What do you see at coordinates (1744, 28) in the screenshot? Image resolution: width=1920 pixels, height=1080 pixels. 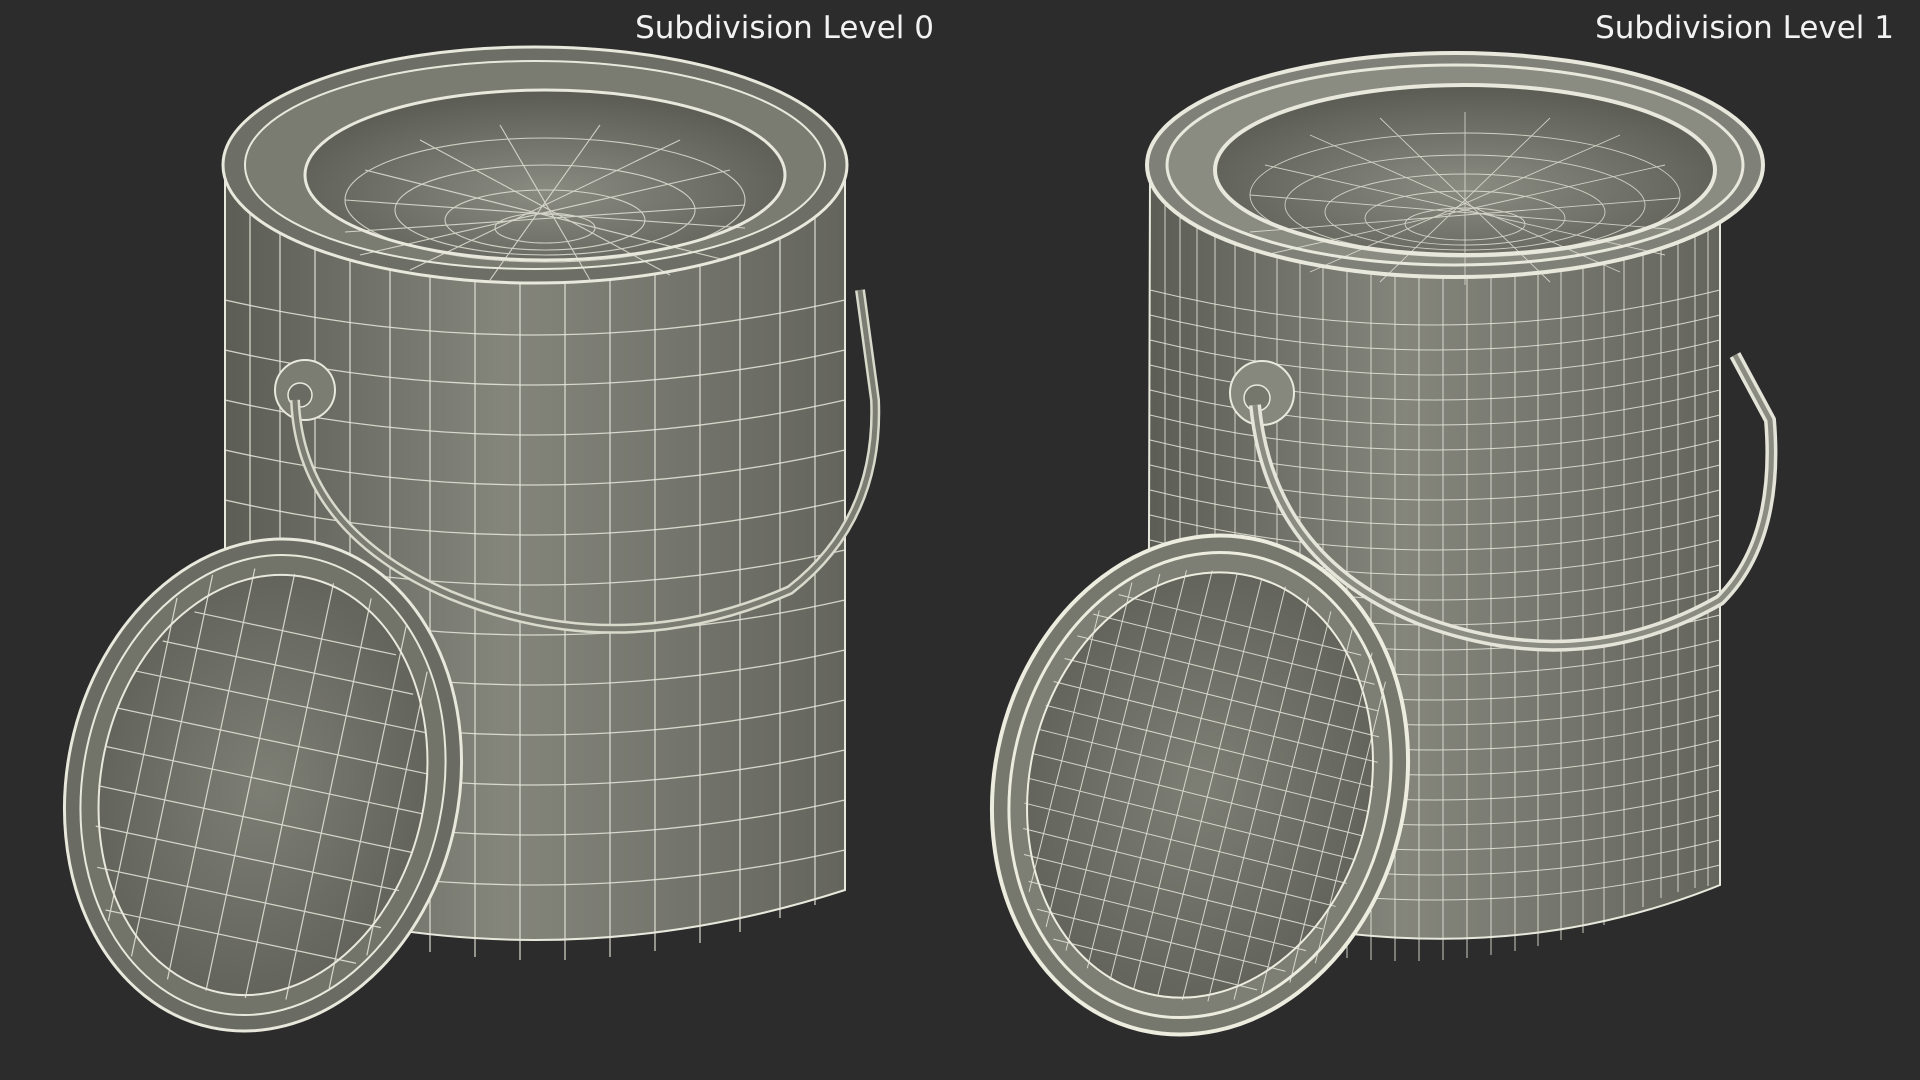 I see `subdivision-level-1-label: Subdivision Level 1` at bounding box center [1744, 28].